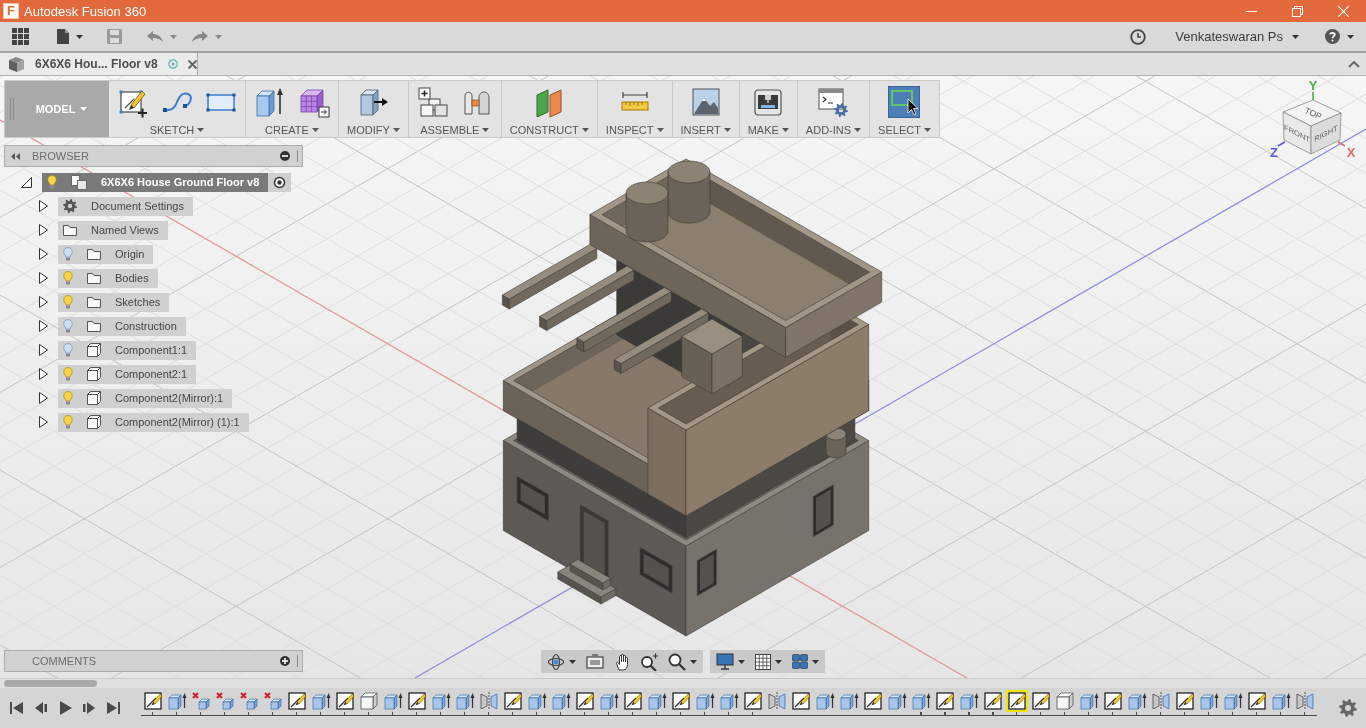 The height and width of the screenshot is (728, 1366). What do you see at coordinates (800, 661) in the screenshot?
I see `four-tiles-icon` at bounding box center [800, 661].